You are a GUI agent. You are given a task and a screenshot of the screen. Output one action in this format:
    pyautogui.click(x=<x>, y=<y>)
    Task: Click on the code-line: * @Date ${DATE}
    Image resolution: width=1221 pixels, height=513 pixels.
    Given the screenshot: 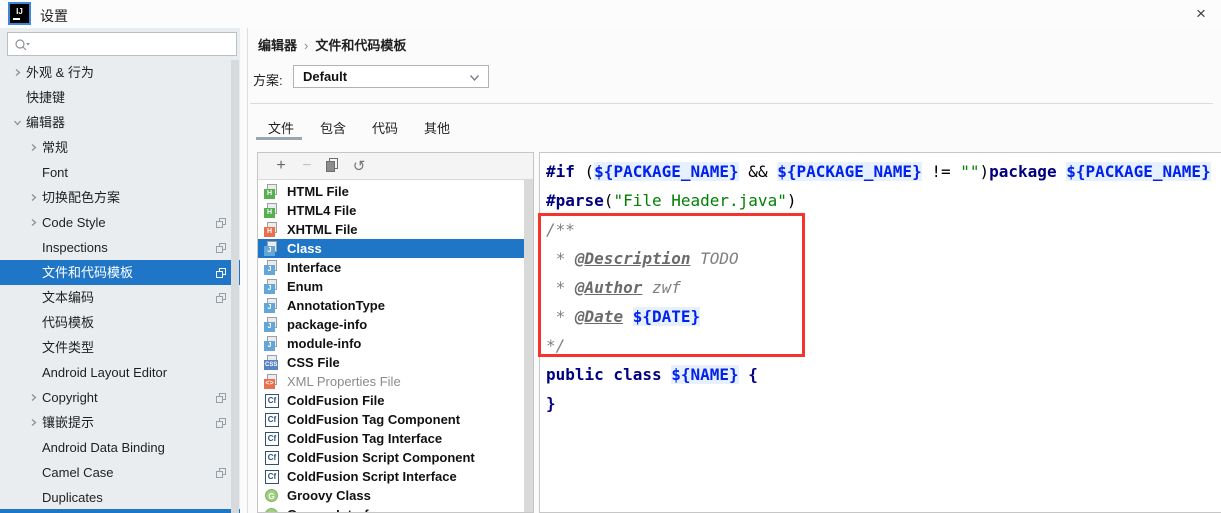 What is the action you would take?
    pyautogui.click(x=623, y=316)
    